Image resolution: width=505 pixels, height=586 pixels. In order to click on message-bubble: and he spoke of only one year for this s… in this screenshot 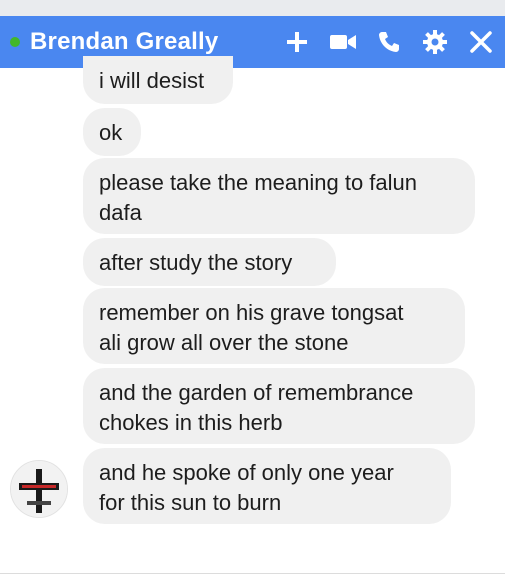, I will do `click(267, 486)`.